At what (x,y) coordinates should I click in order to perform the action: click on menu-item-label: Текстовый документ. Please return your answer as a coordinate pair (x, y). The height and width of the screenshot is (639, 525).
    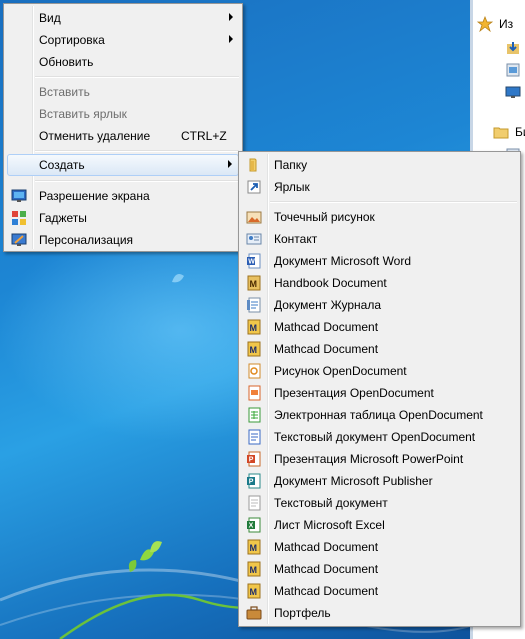
    Looking at the image, I should click on (331, 503).